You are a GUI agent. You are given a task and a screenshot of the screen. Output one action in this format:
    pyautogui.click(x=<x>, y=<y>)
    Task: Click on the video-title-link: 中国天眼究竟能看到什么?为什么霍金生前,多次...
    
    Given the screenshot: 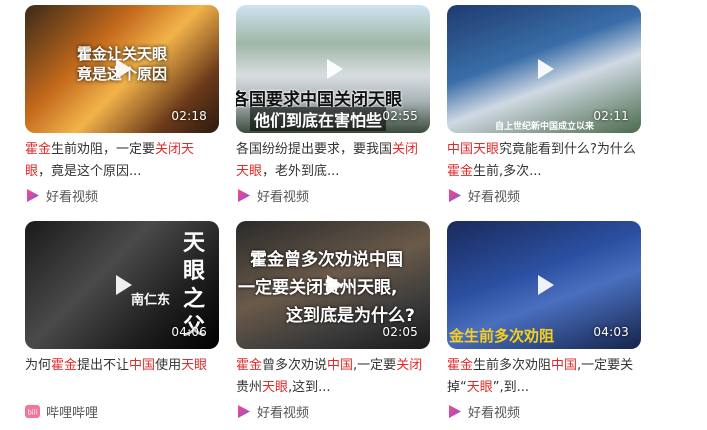 What is the action you would take?
    pyautogui.click(x=542, y=161)
    